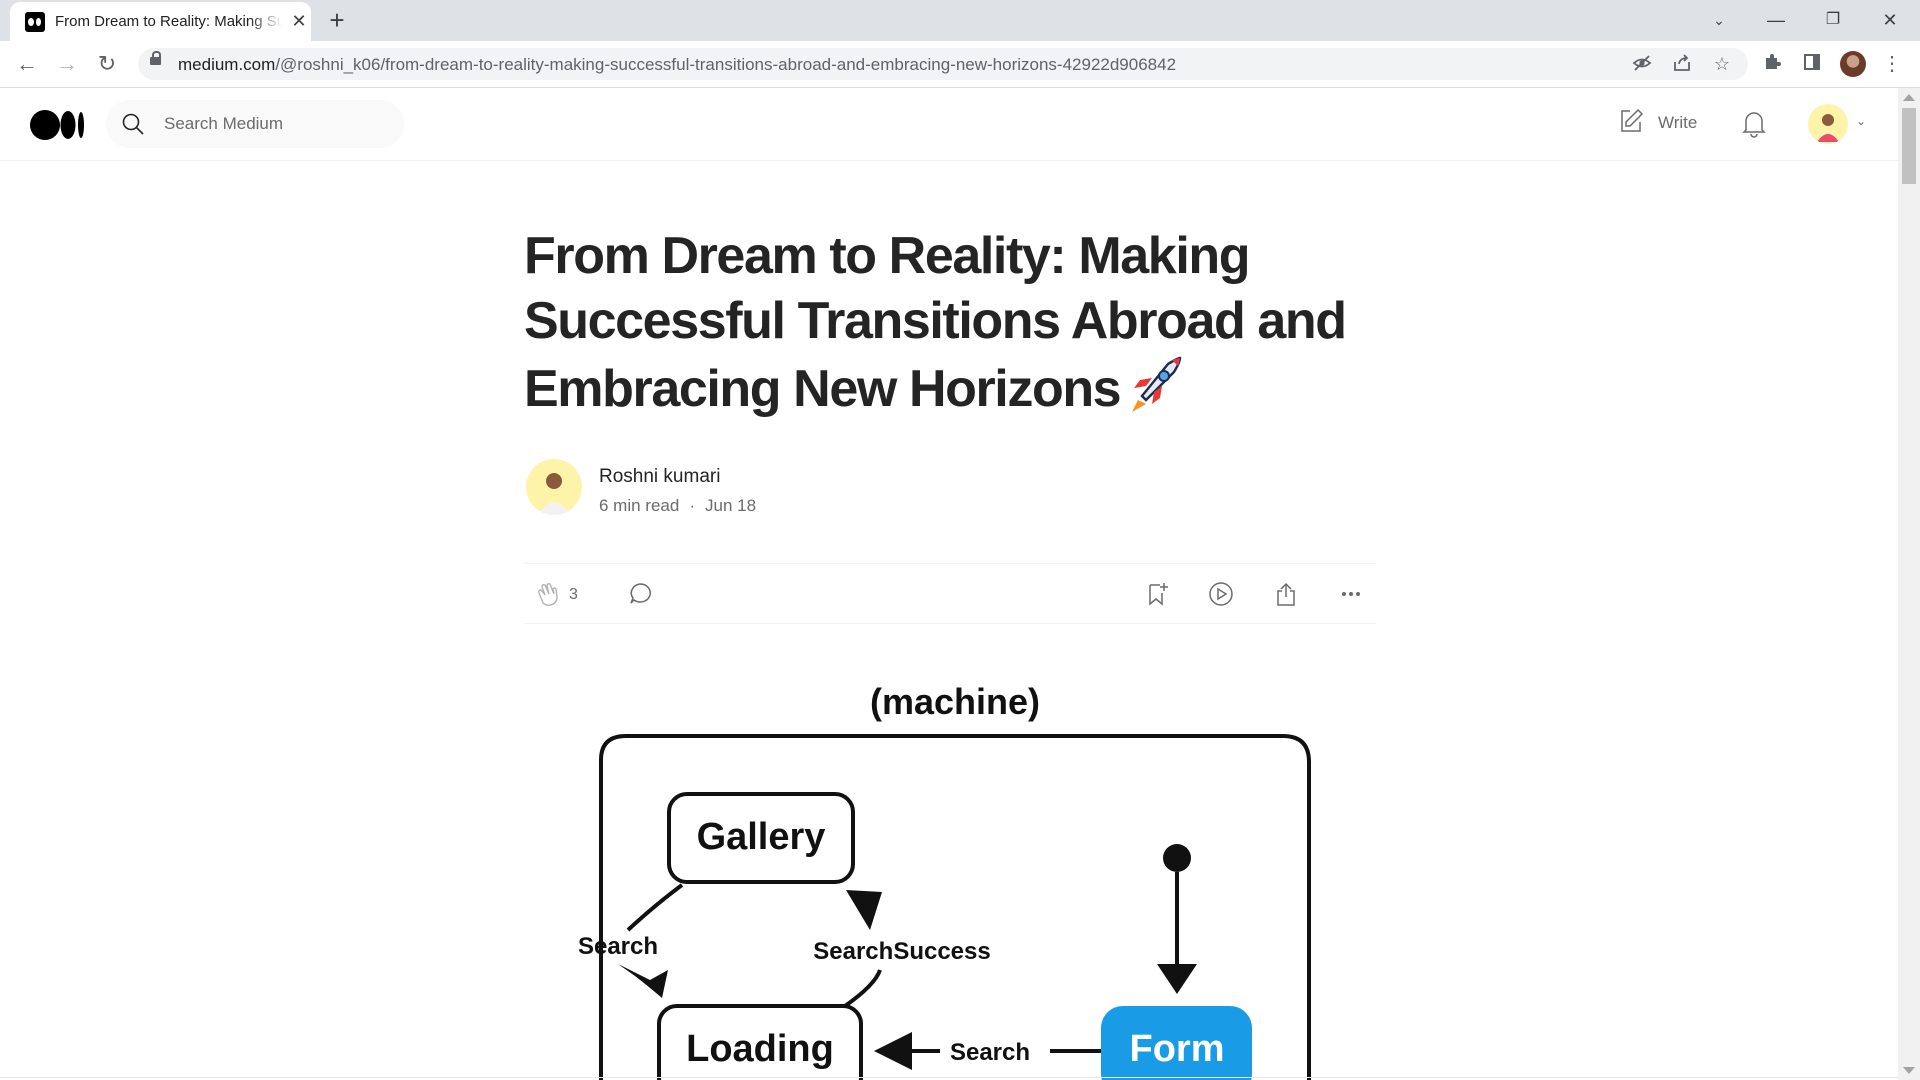  What do you see at coordinates (1754, 123) in the screenshot?
I see `bell-icon` at bounding box center [1754, 123].